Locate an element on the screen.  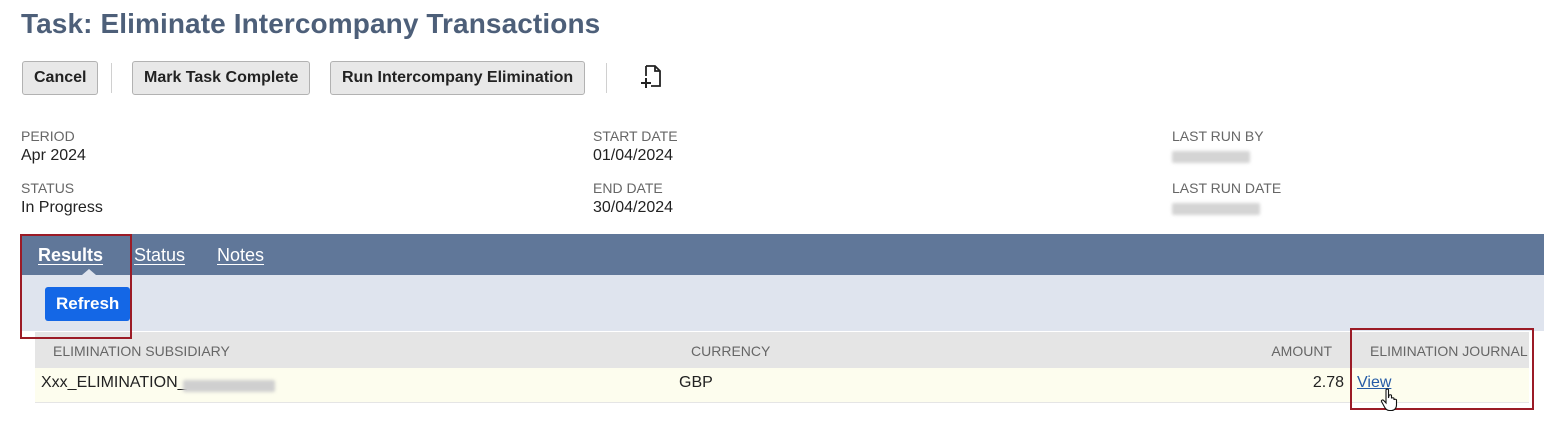
refresh-button: Refresh is located at coordinates (88, 304).